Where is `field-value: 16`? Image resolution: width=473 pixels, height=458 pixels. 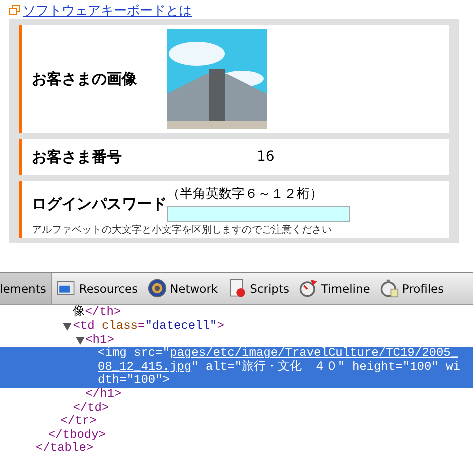 field-value: 16 is located at coordinates (266, 157).